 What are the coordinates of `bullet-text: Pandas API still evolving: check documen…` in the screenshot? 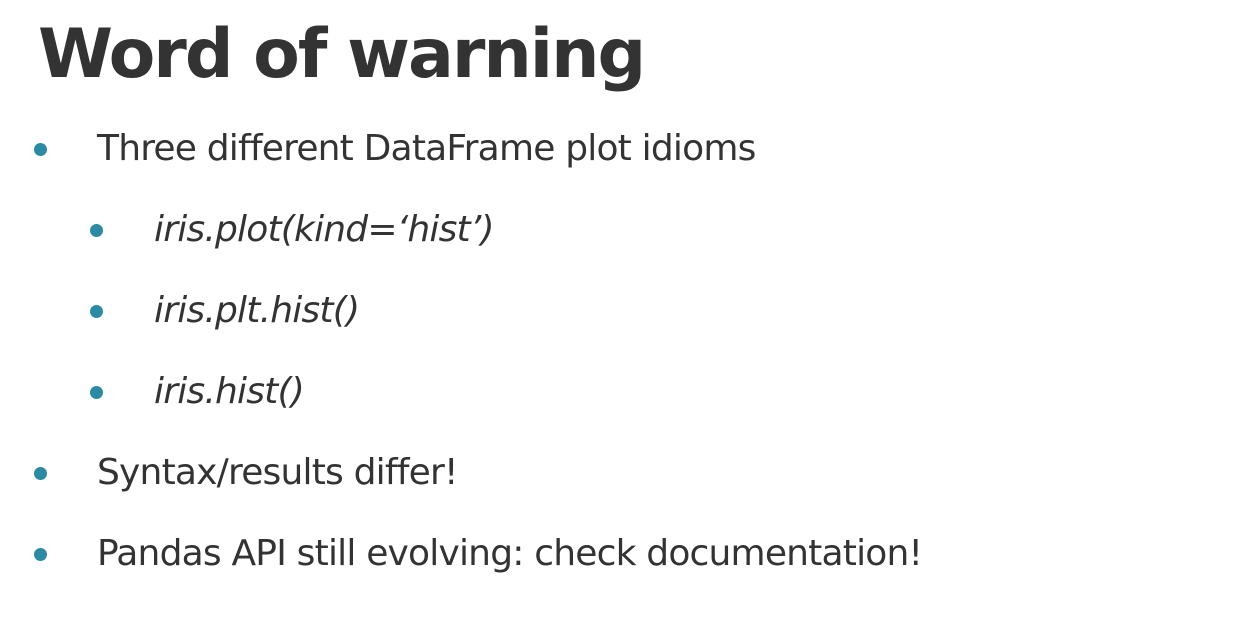 It's located at (510, 553).